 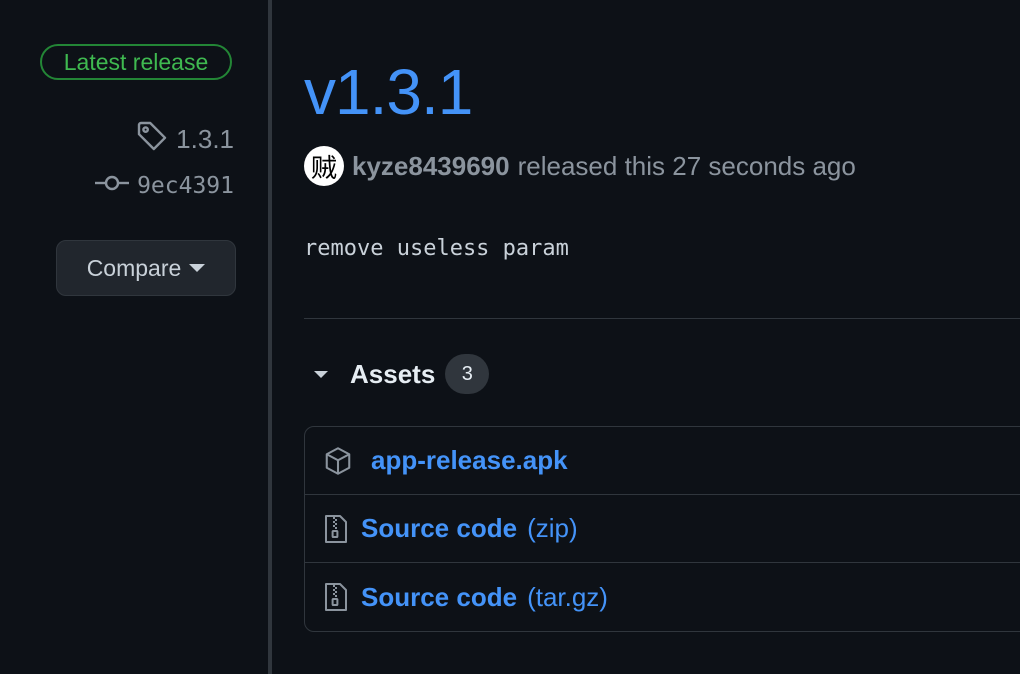 What do you see at coordinates (467, 374) in the screenshot?
I see `assets-count-badge: 3` at bounding box center [467, 374].